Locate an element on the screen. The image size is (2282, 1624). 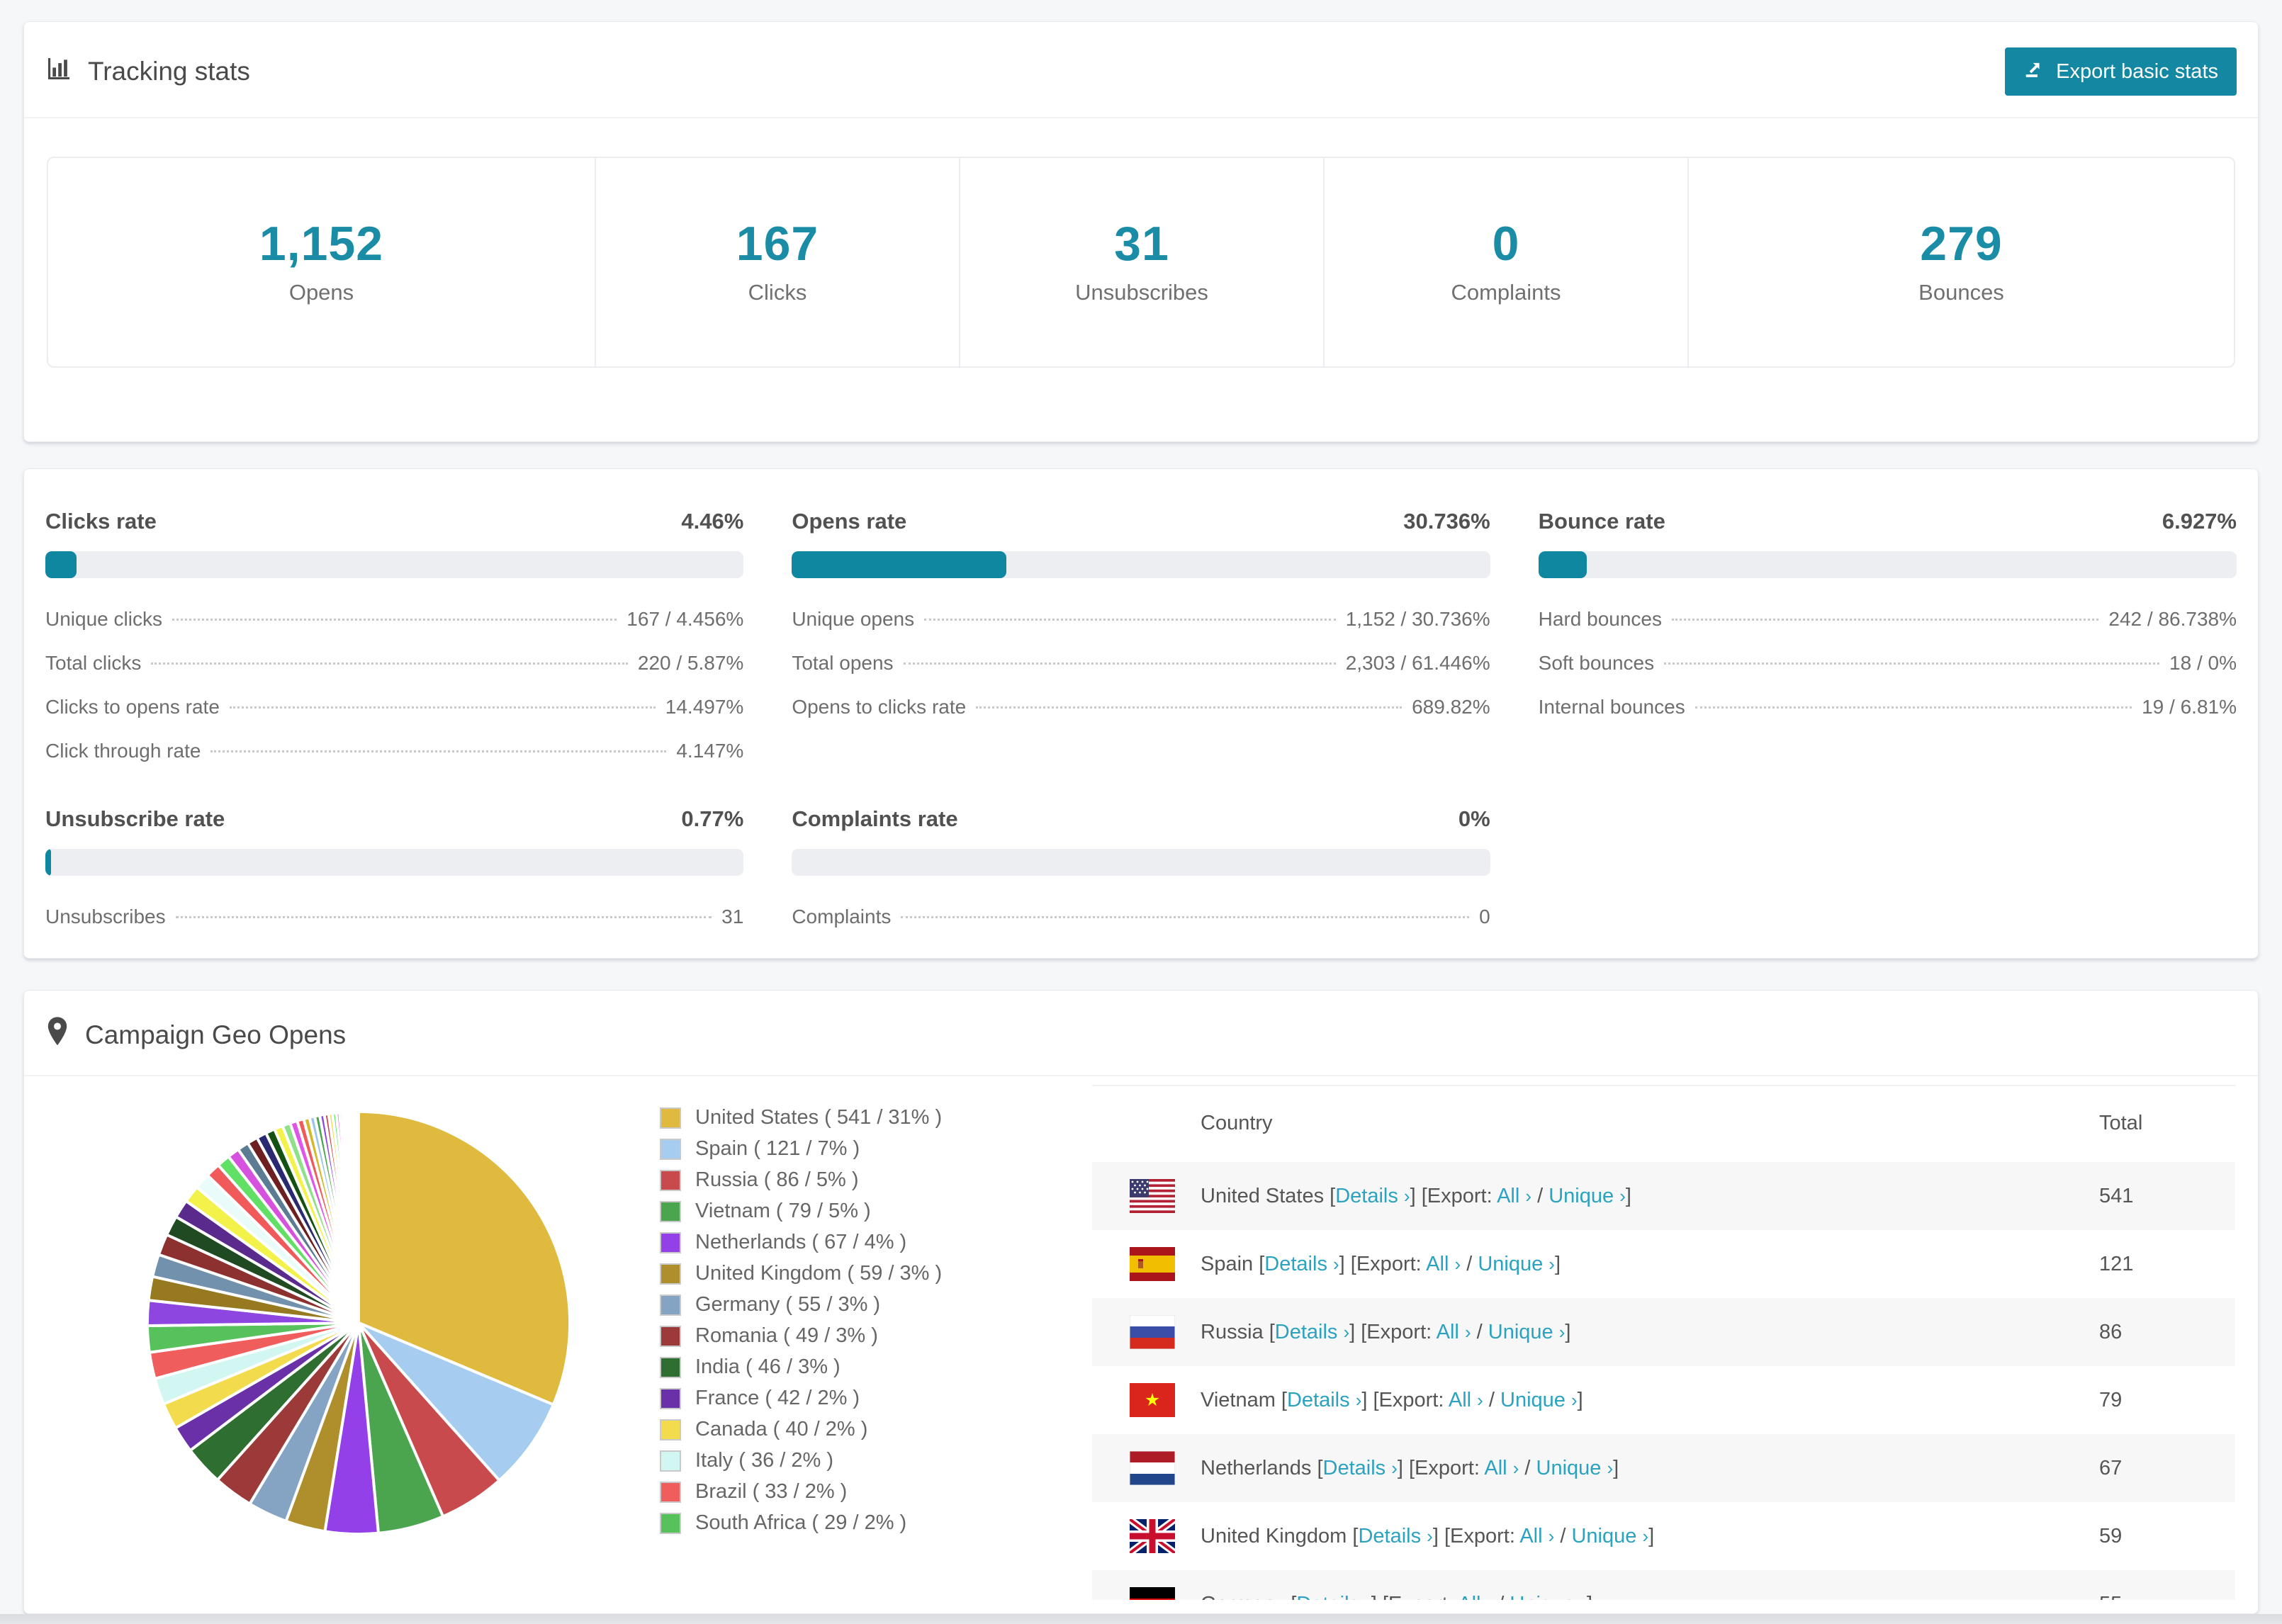
legend-item: South Africa ( 29 / 2% ) is located at coordinates (876, 1523).